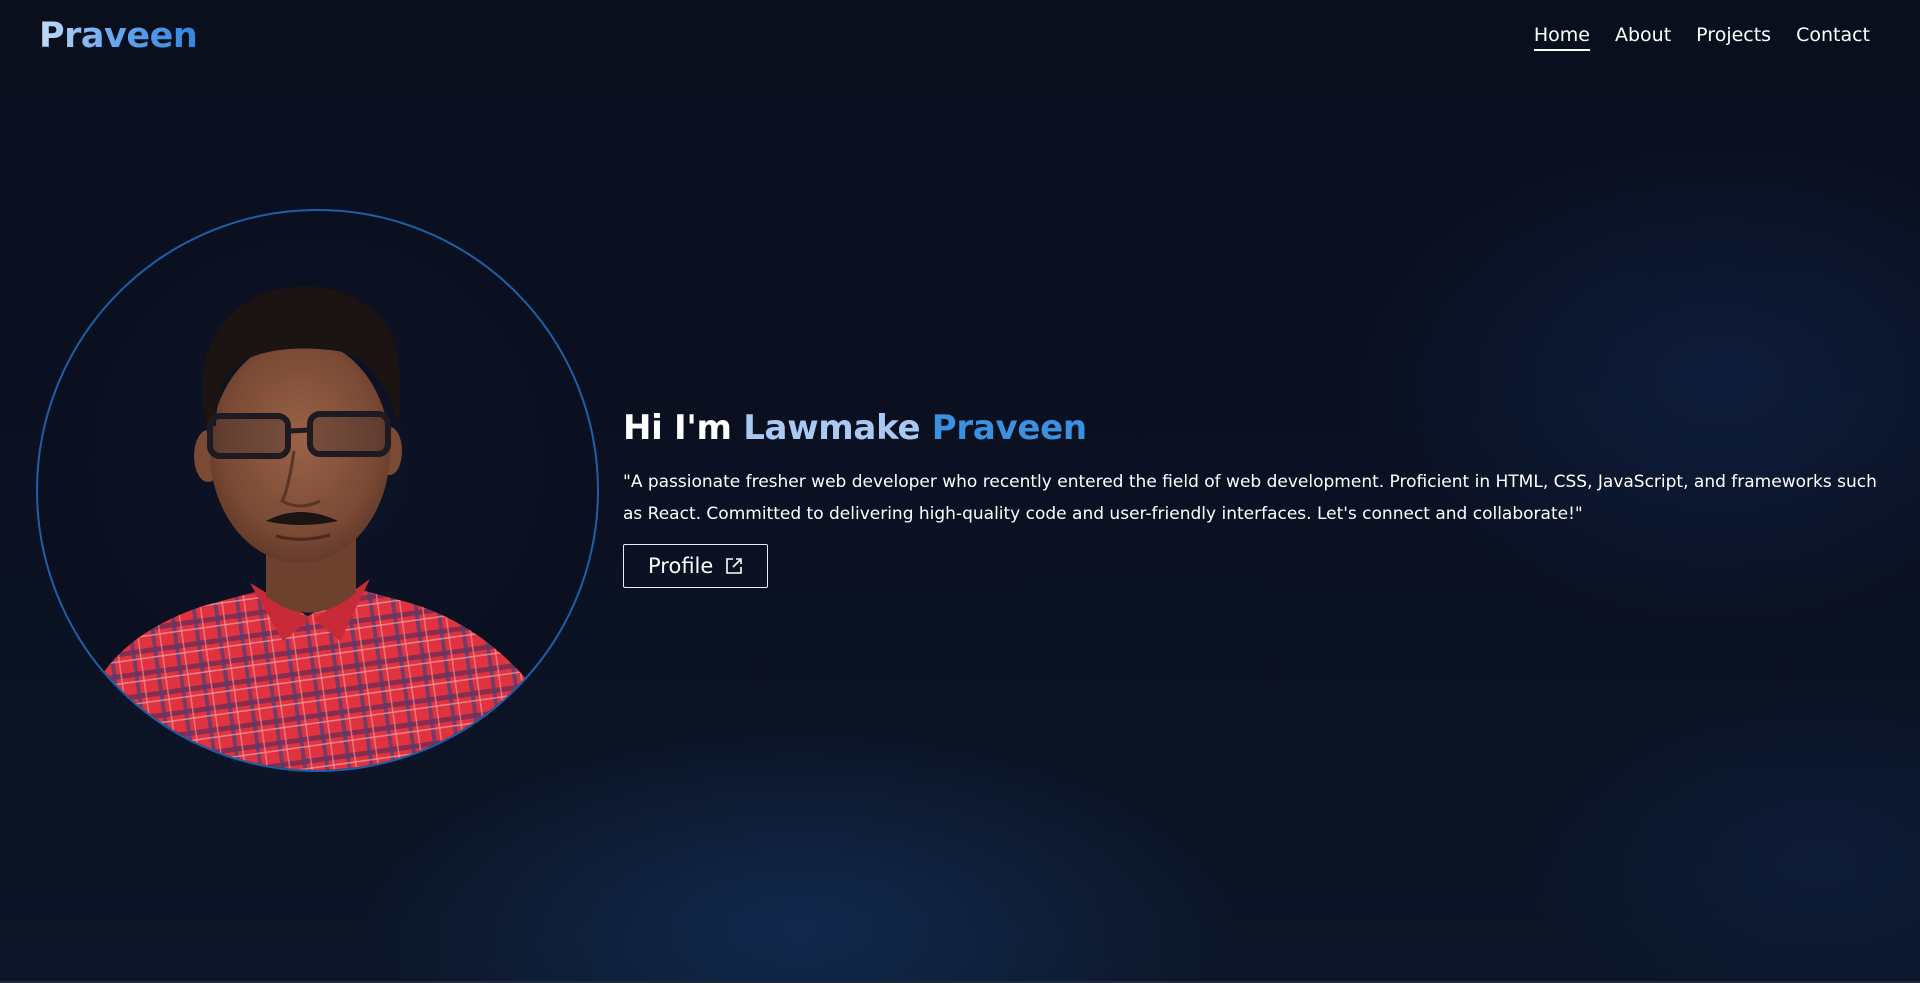 This screenshot has height=983, width=1920. Describe the element at coordinates (318, 528) in the screenshot. I see `profile-photo` at that location.